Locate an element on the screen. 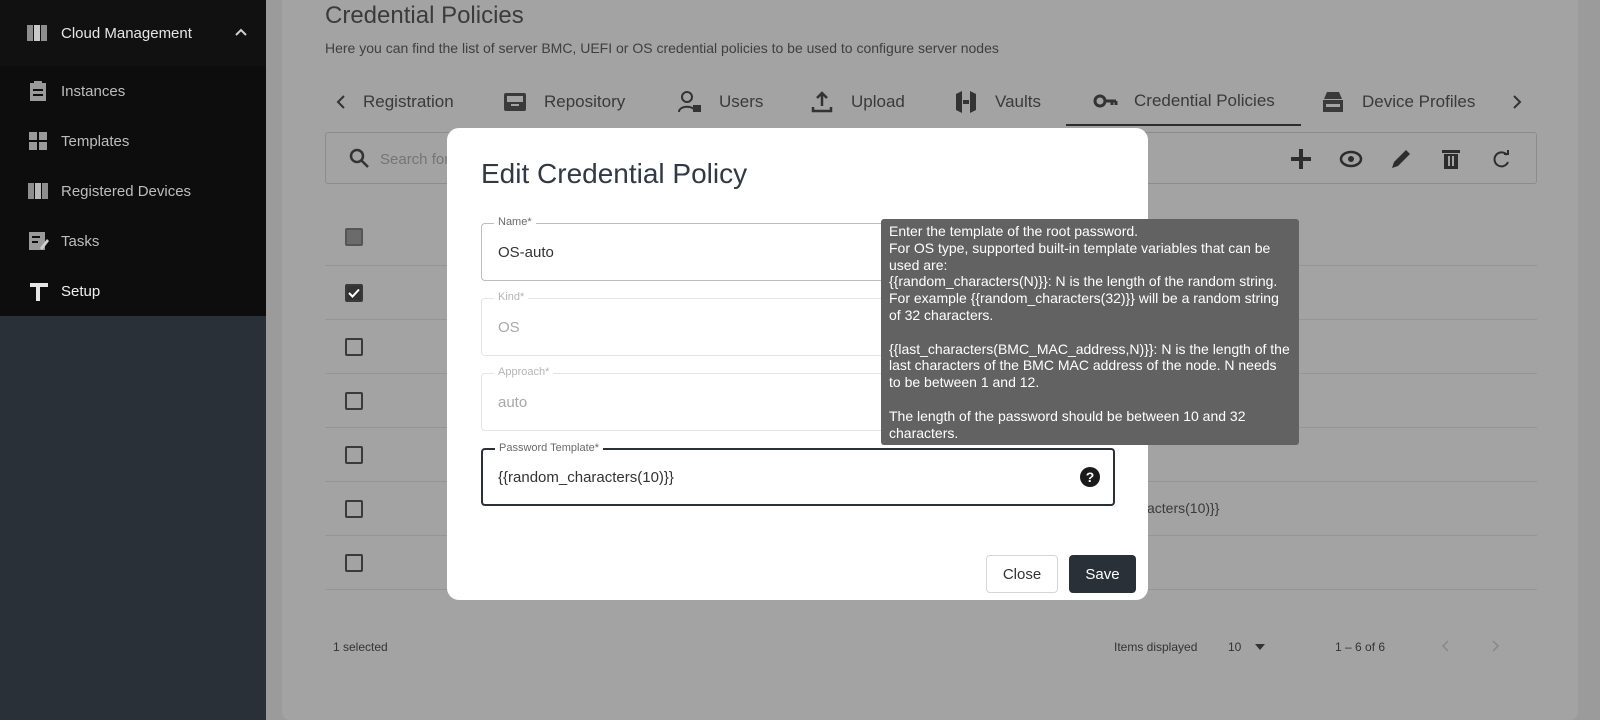 This screenshot has width=1600, height=720. items-per-page-select: 10 is located at coordinates (1234, 647).